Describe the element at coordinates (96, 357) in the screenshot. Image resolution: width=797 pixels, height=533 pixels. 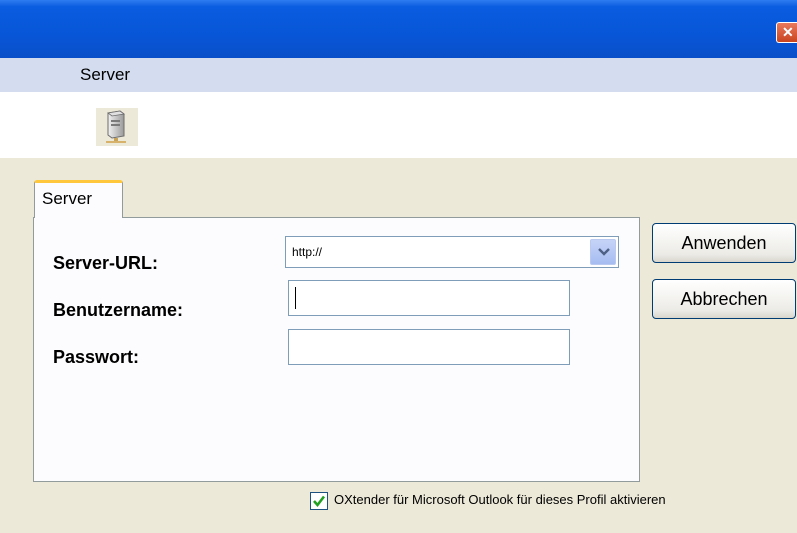
I see `password-label: Passwort:` at that location.